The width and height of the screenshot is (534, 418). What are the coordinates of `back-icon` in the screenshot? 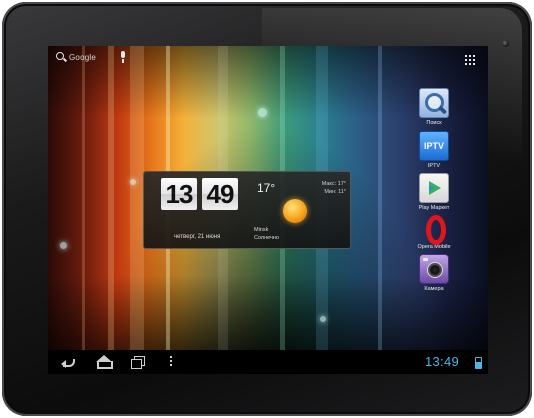 It's located at (69, 362).